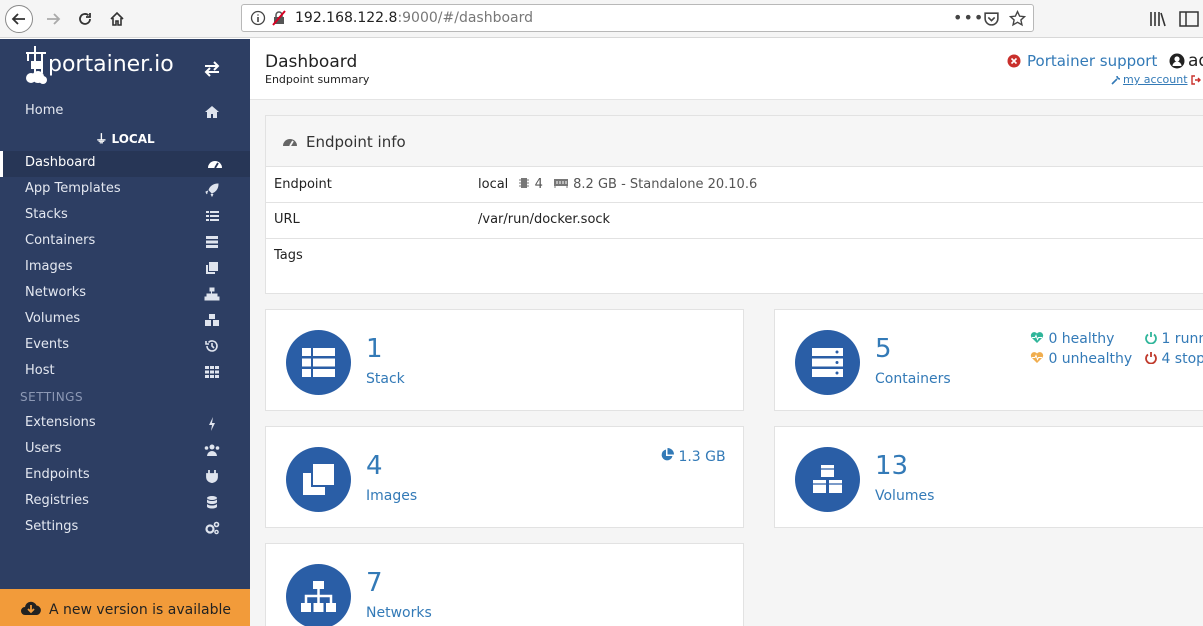 The height and width of the screenshot is (626, 1203). What do you see at coordinates (1177, 61) in the screenshot?
I see `user-circle-icon` at bounding box center [1177, 61].